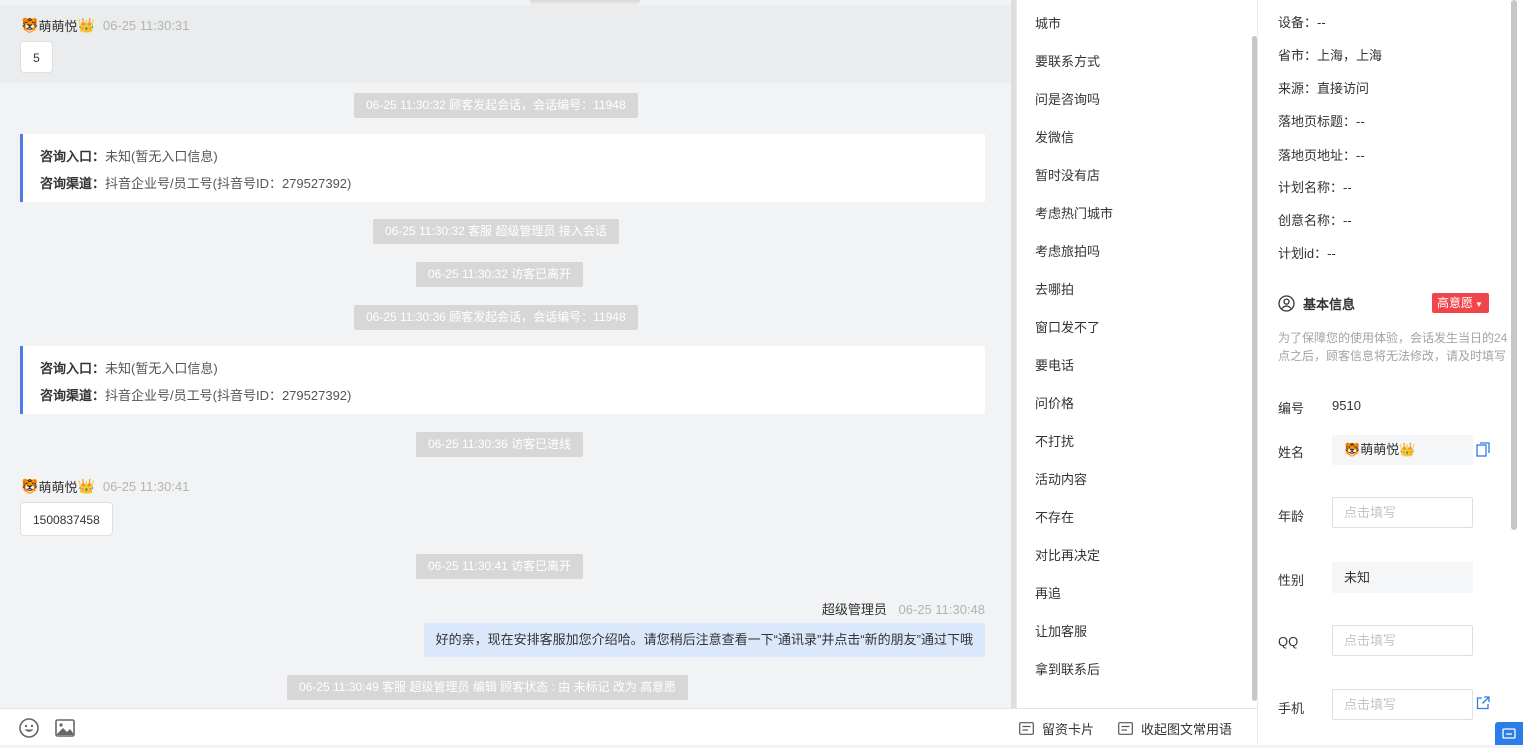 This screenshot has width=1523, height=748. I want to click on system-message: 06-25 11:30:32 访客已离开, so click(500, 274).